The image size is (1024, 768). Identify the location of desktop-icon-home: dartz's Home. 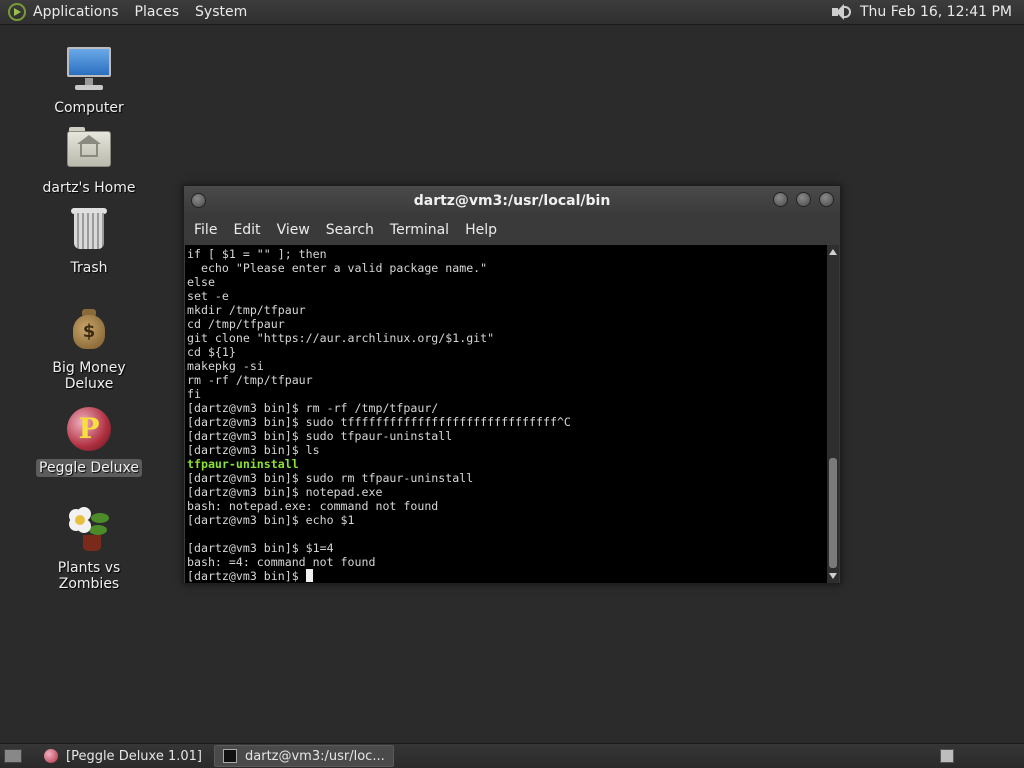
(89, 161).